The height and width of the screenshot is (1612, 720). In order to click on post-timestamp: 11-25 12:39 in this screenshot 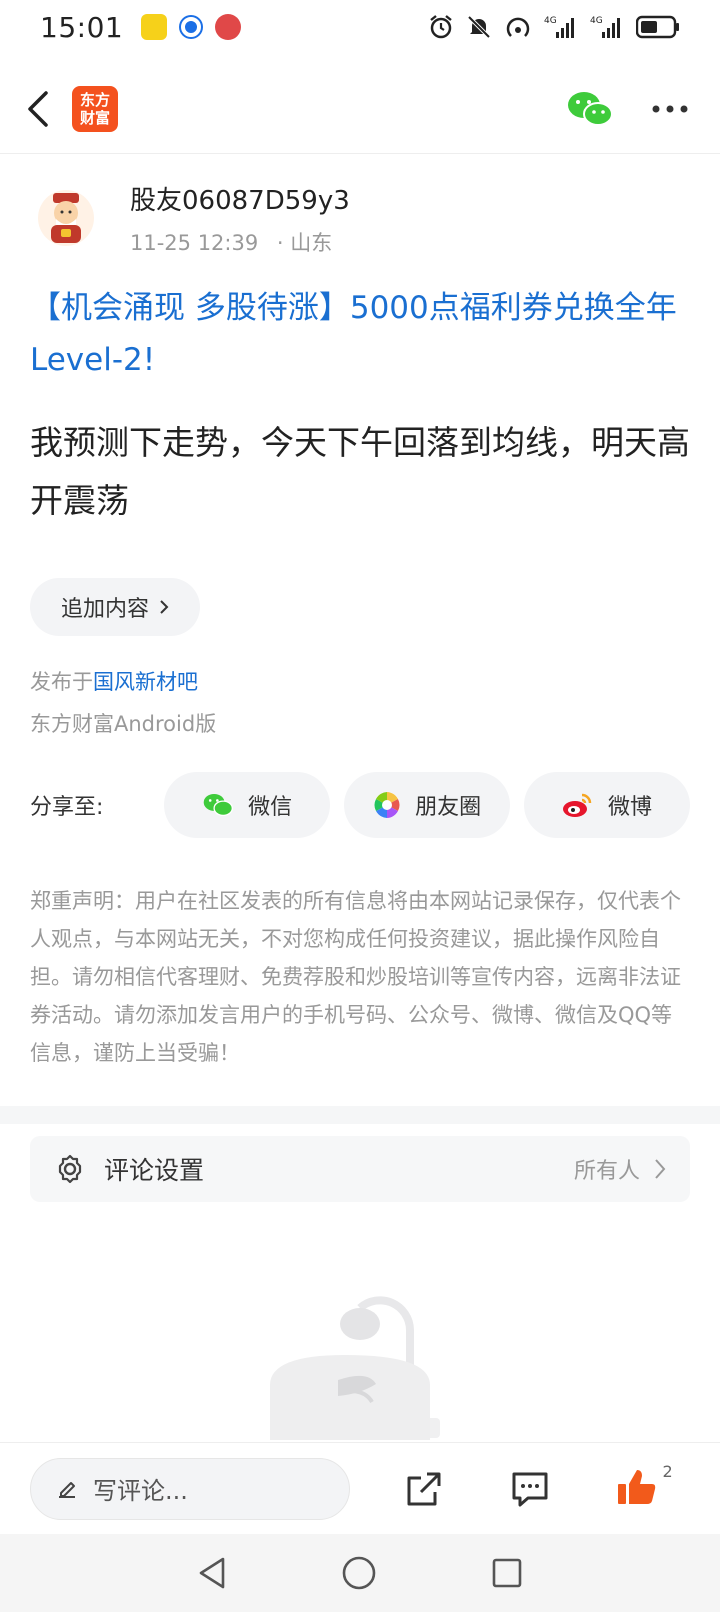, I will do `click(194, 242)`.